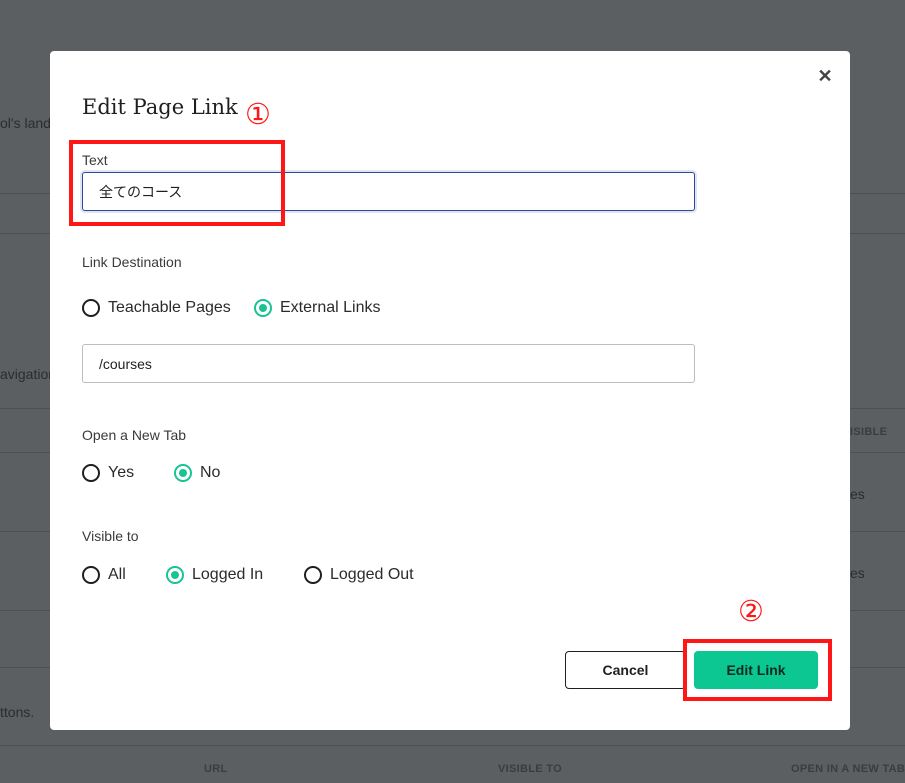 This screenshot has width=905, height=783. What do you see at coordinates (258, 114) in the screenshot?
I see `annotation-marker-1: ①` at bounding box center [258, 114].